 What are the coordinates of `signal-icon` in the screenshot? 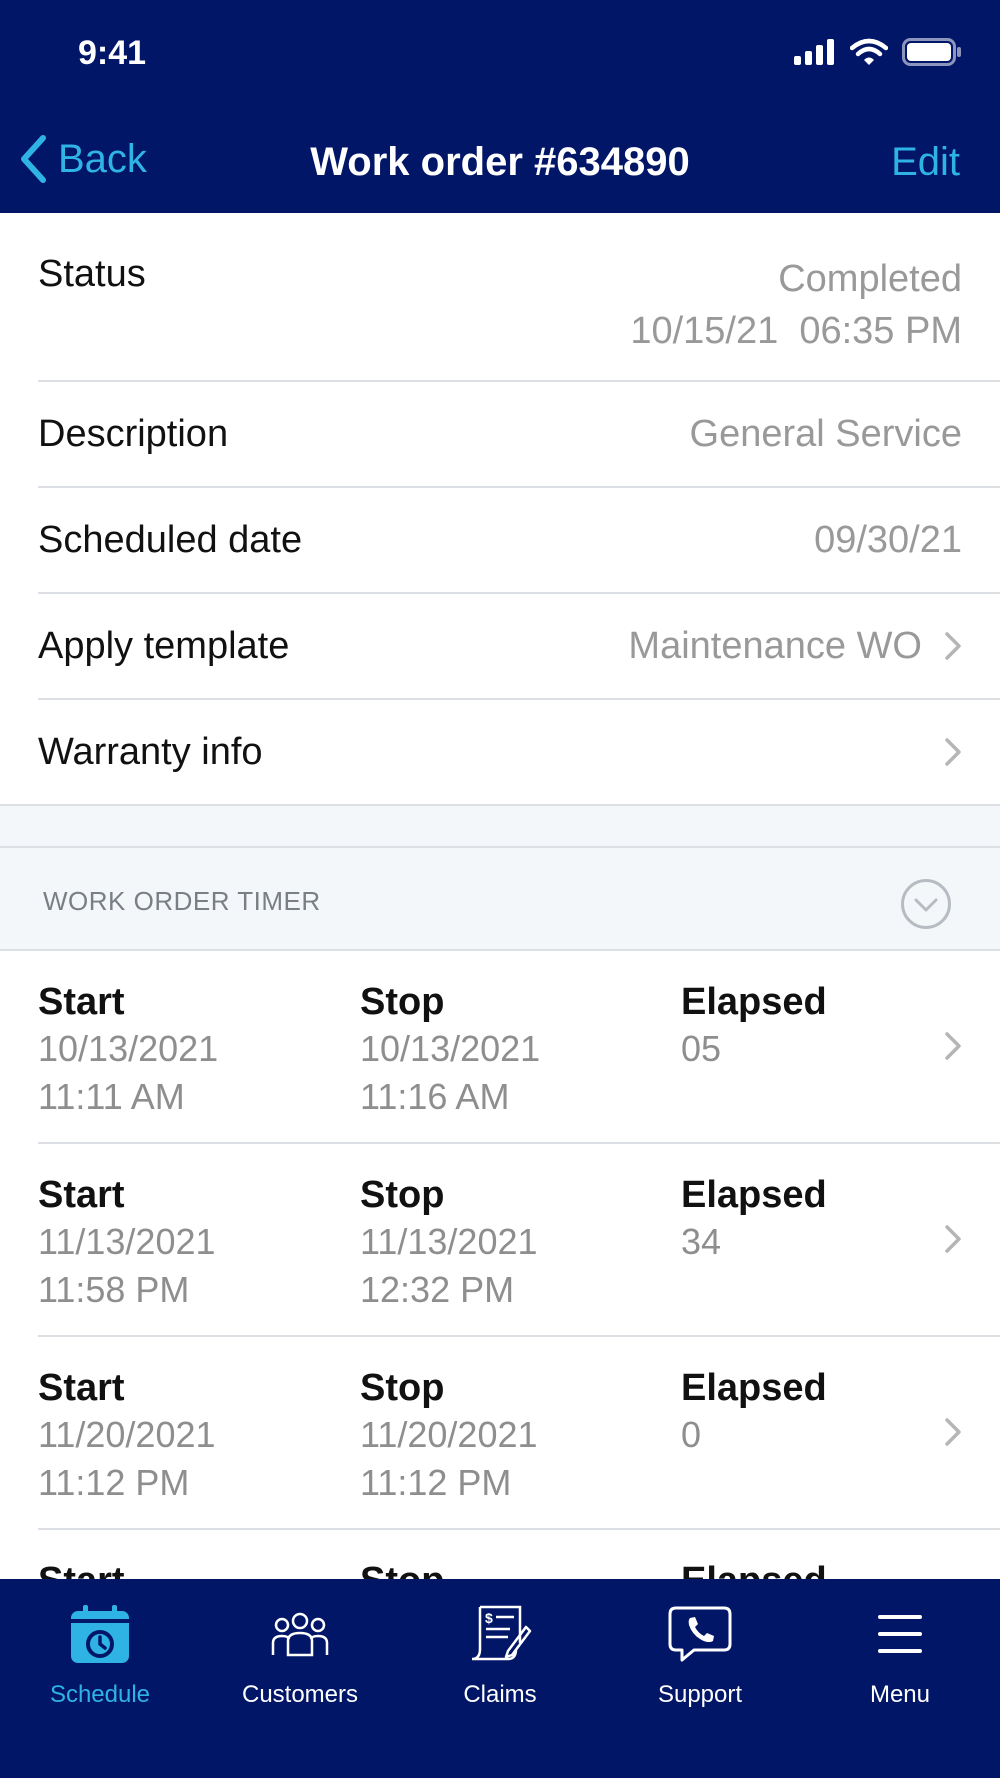 It's located at (814, 52).